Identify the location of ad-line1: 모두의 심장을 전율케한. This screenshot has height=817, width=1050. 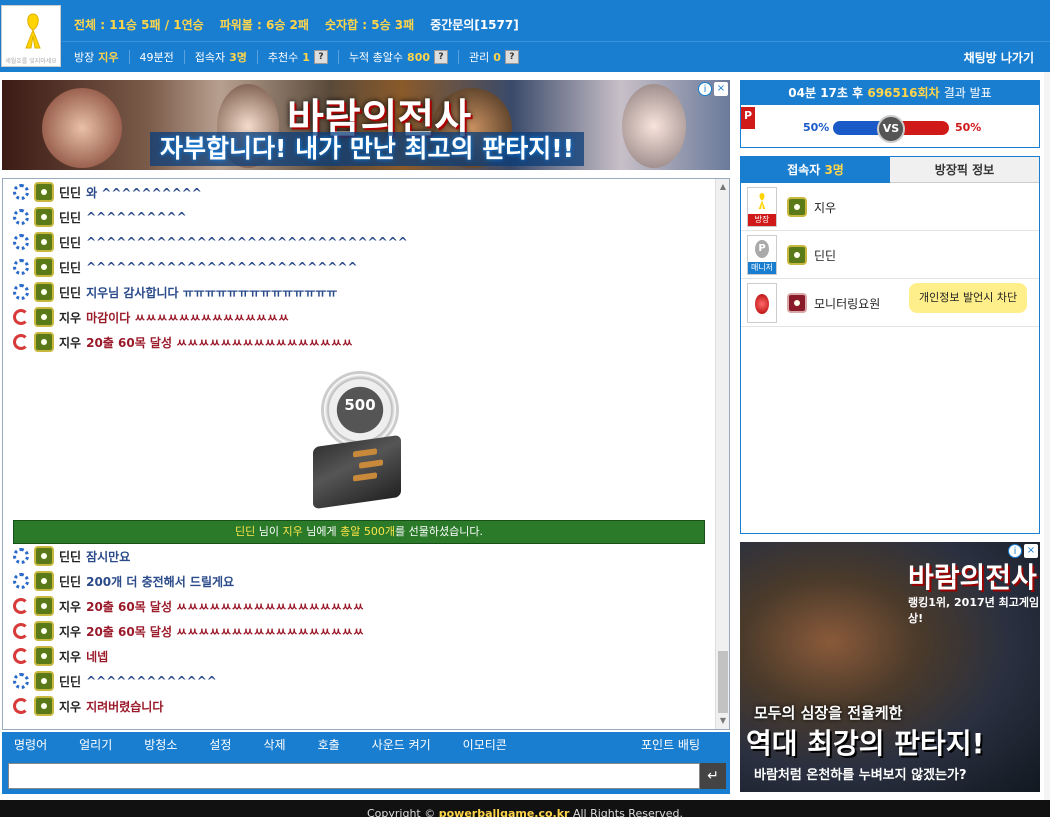
(828, 713).